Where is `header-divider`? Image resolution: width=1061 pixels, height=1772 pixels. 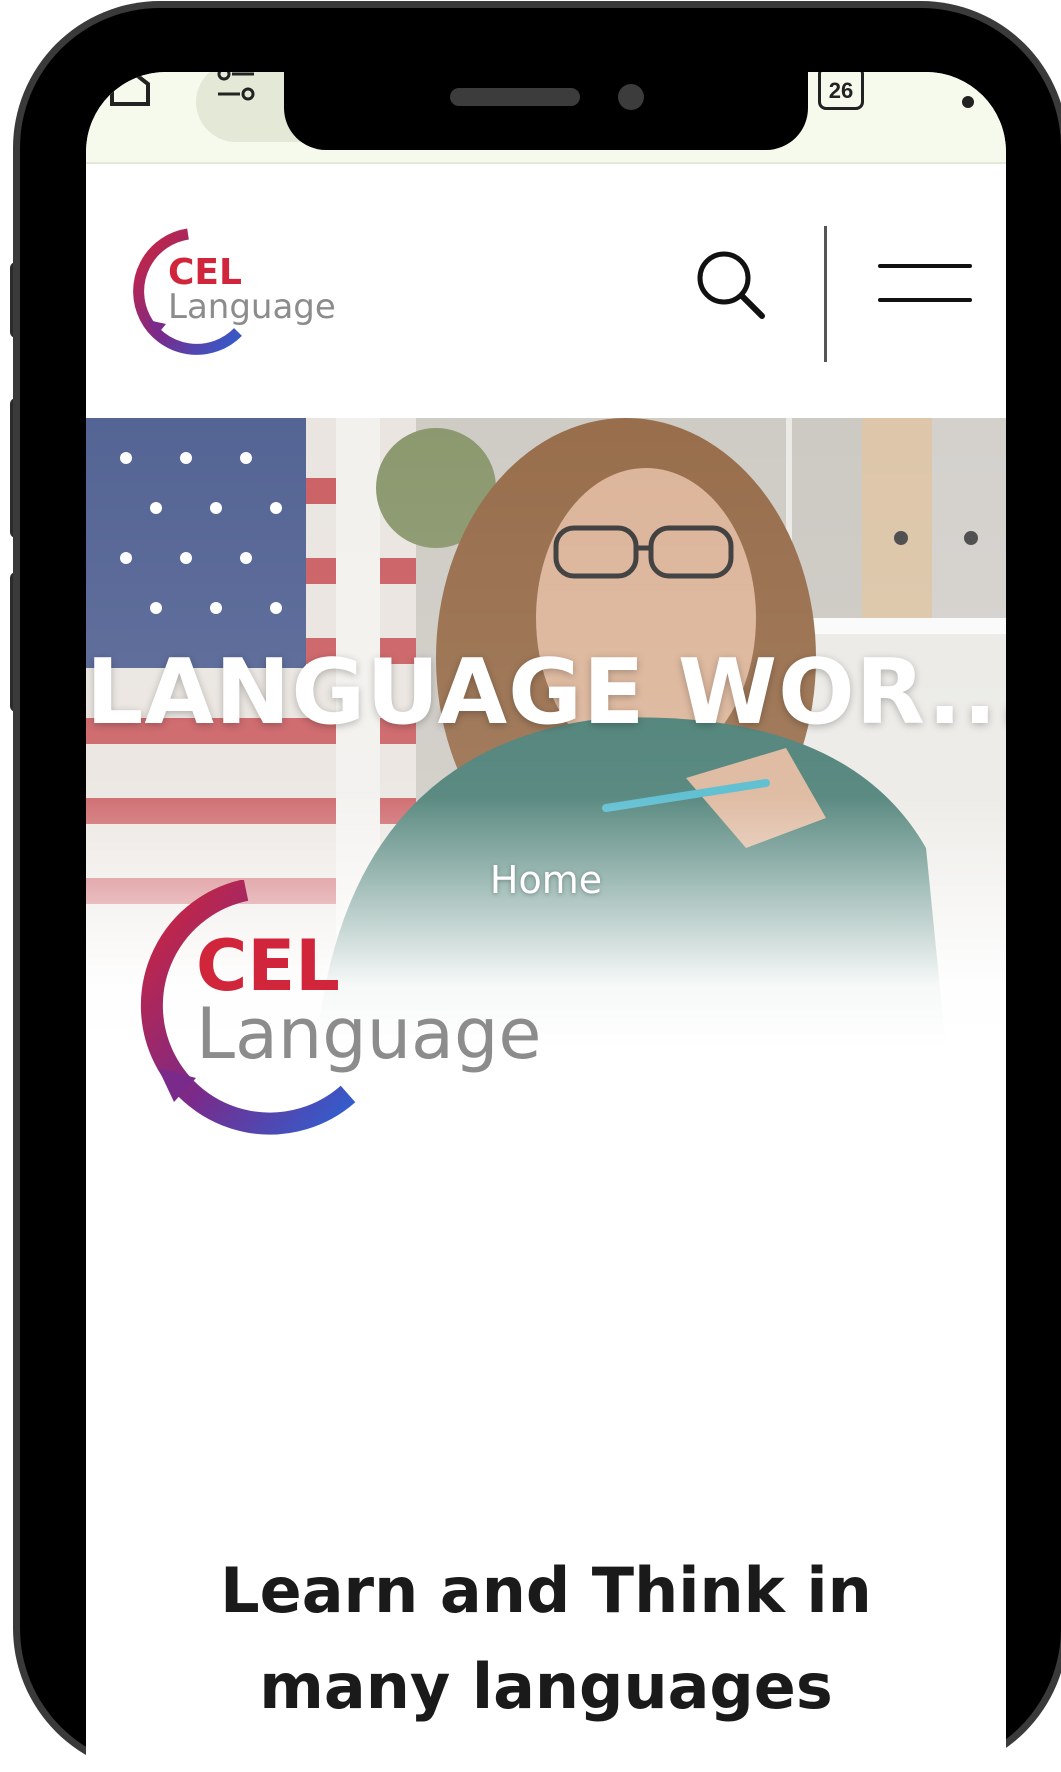 header-divider is located at coordinates (825, 294).